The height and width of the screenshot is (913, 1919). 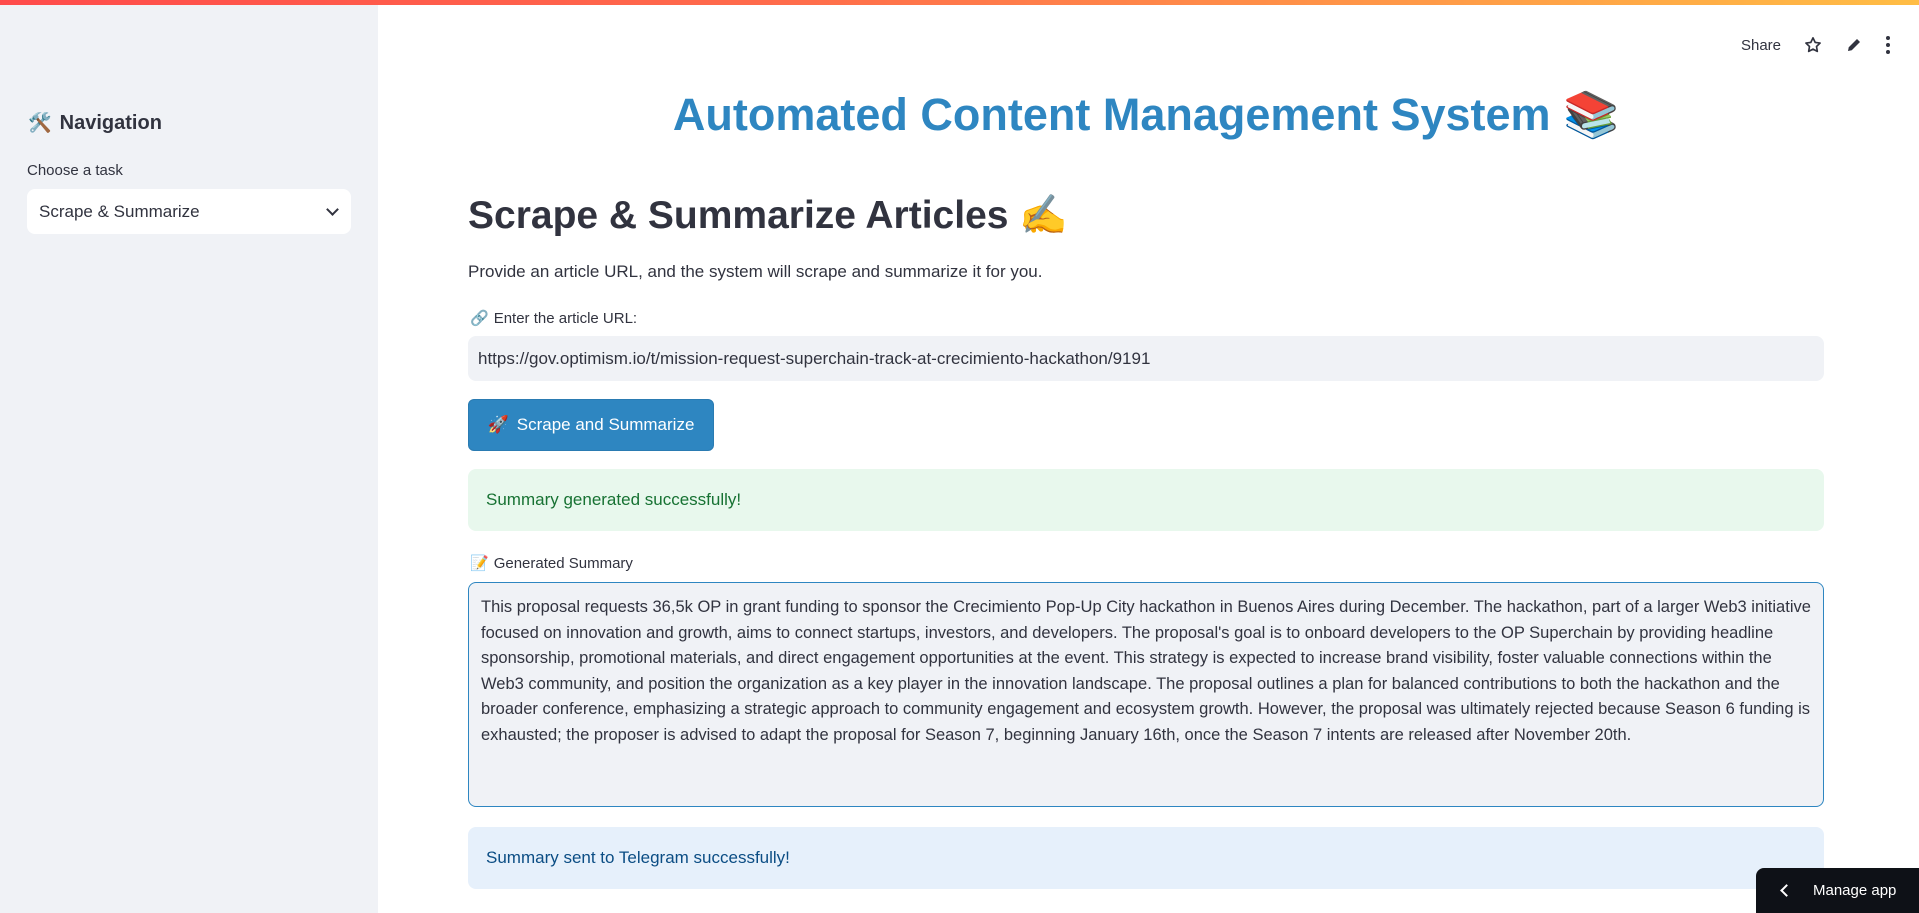 I want to click on summary-field-label: 📝 Generated Summary, so click(x=551, y=563).